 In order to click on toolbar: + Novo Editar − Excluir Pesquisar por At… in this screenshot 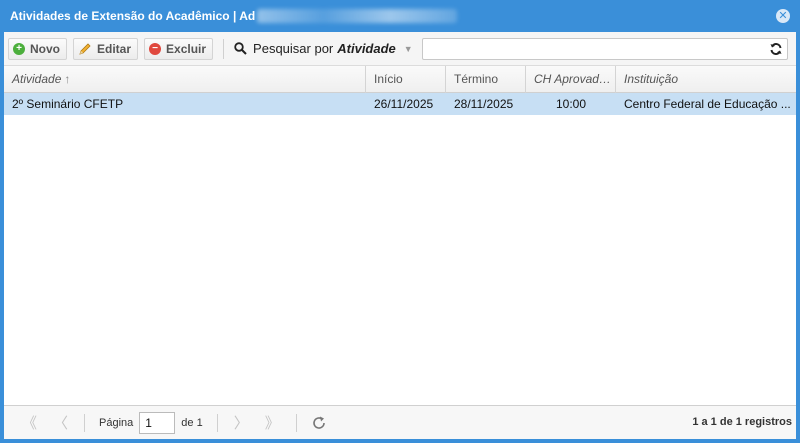, I will do `click(400, 49)`.